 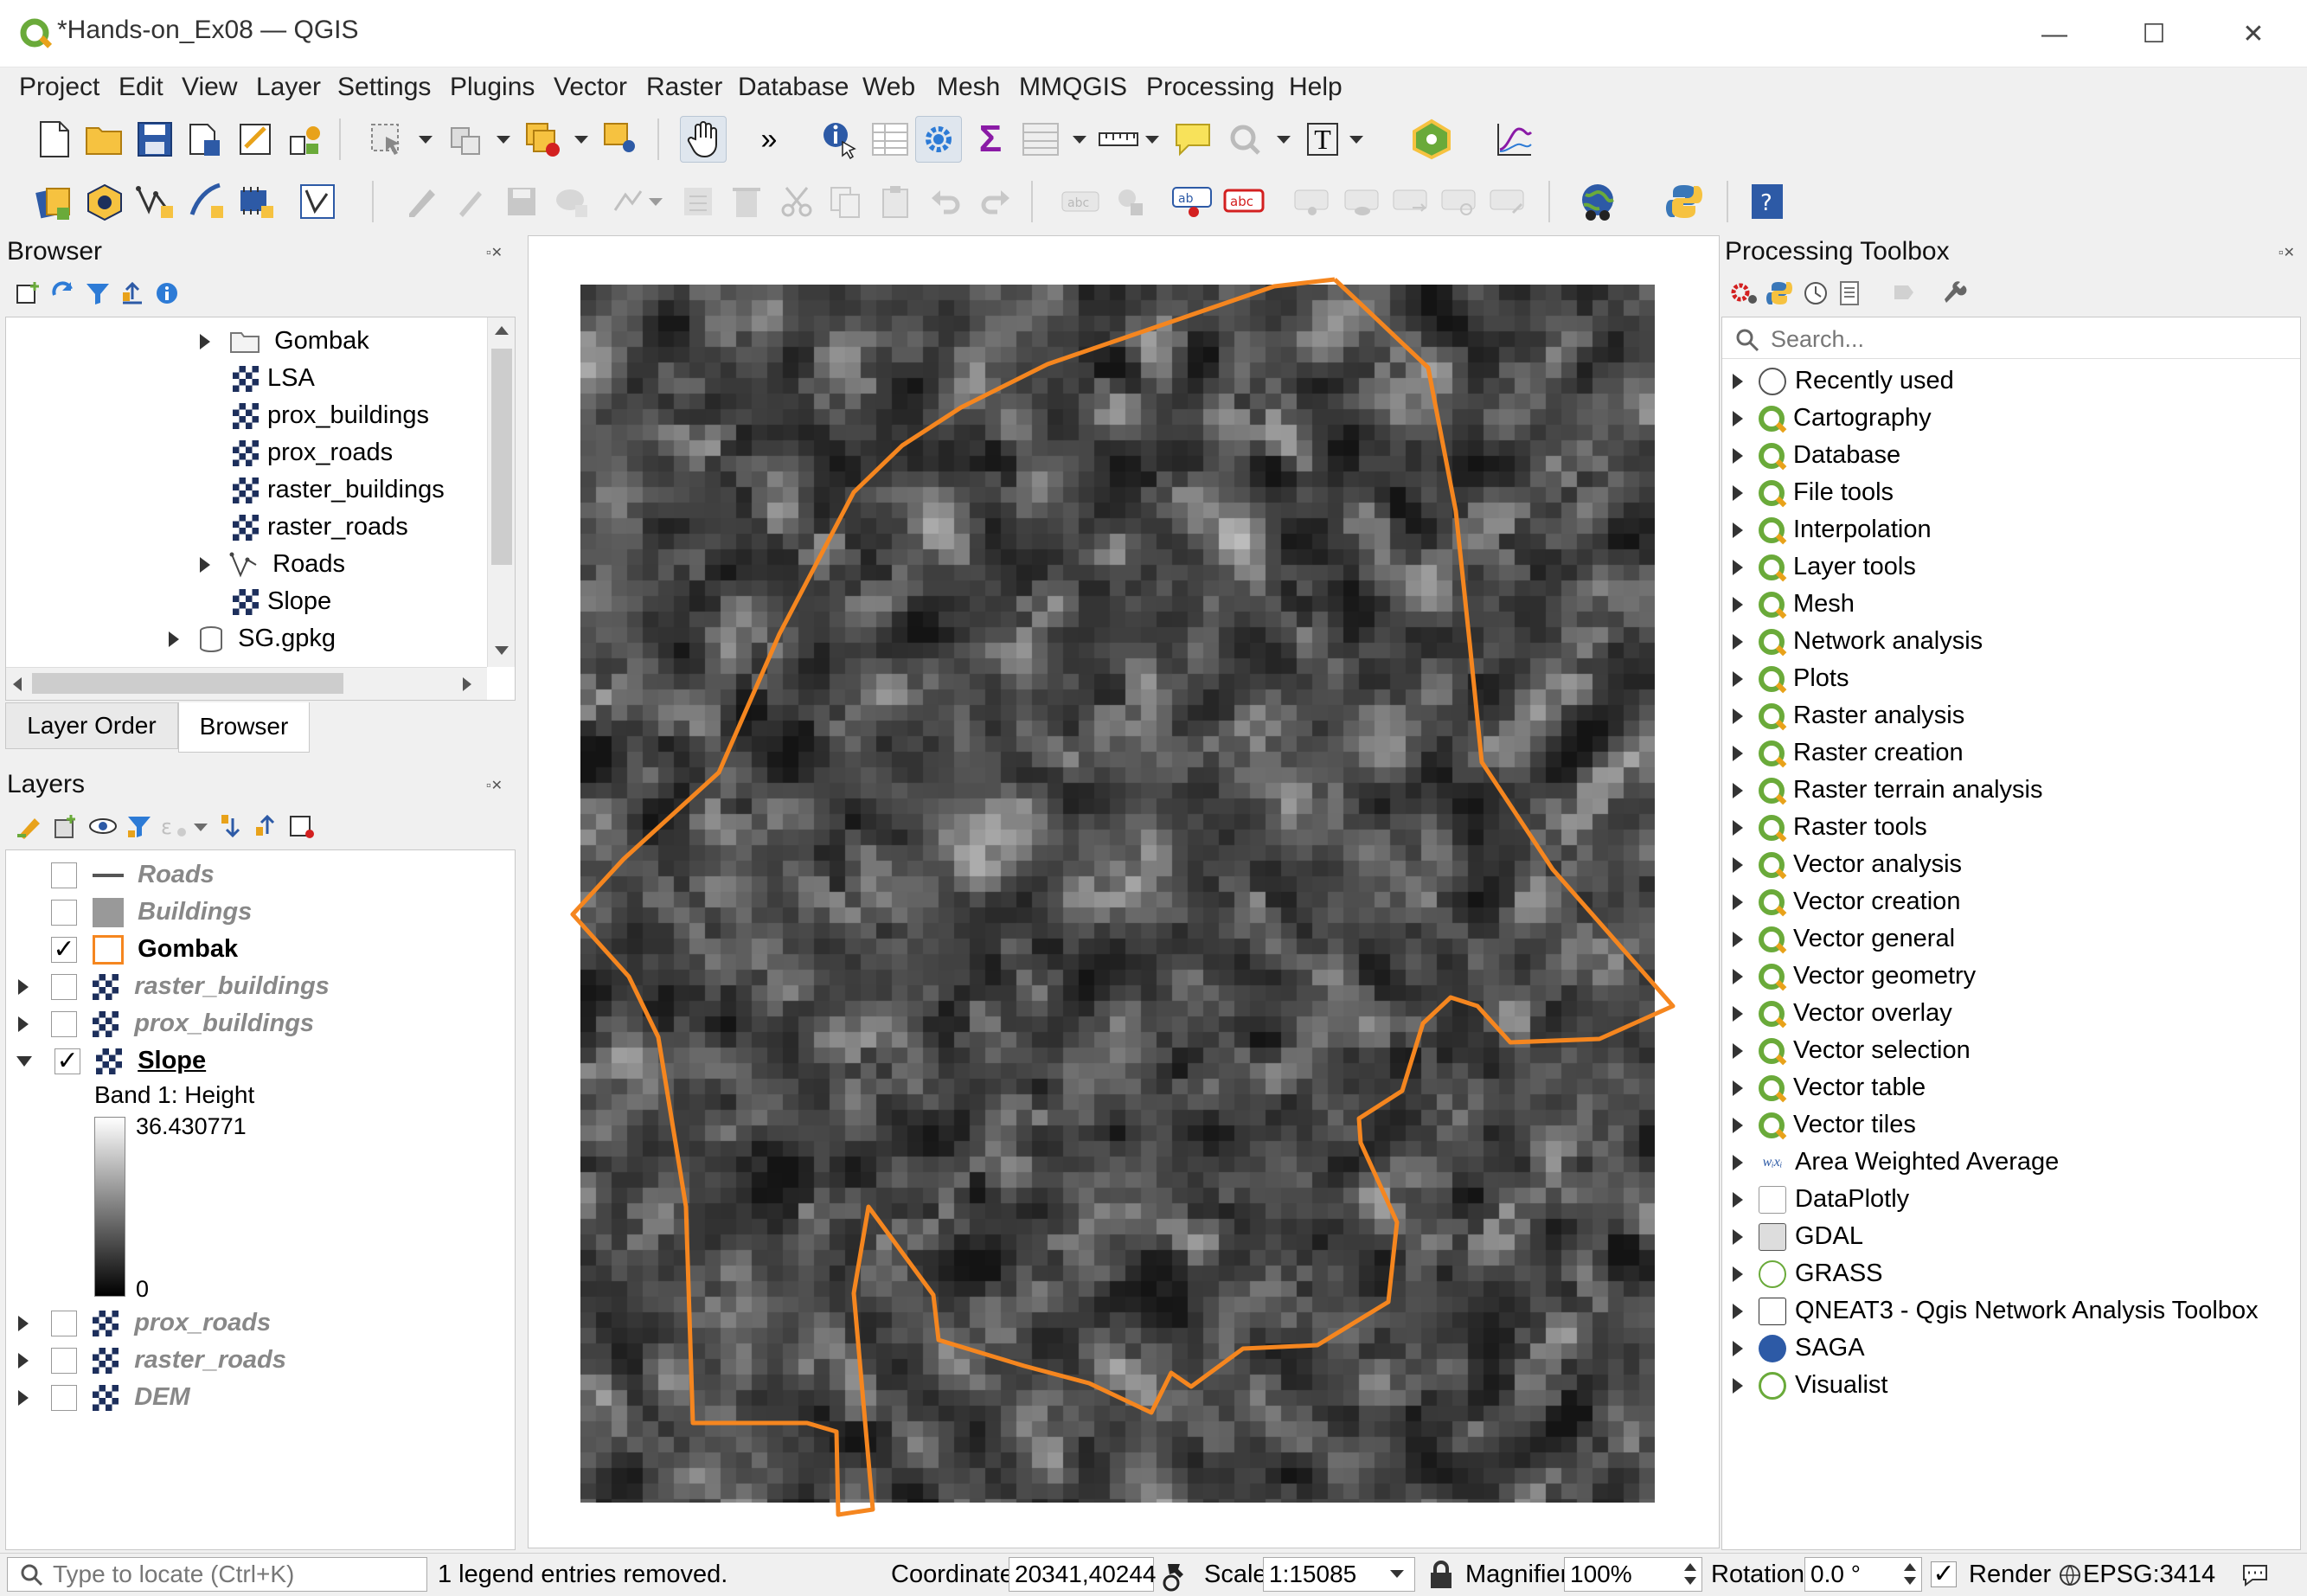 What do you see at coordinates (1808, 1273) in the screenshot?
I see `toolbox-item: GRASS` at bounding box center [1808, 1273].